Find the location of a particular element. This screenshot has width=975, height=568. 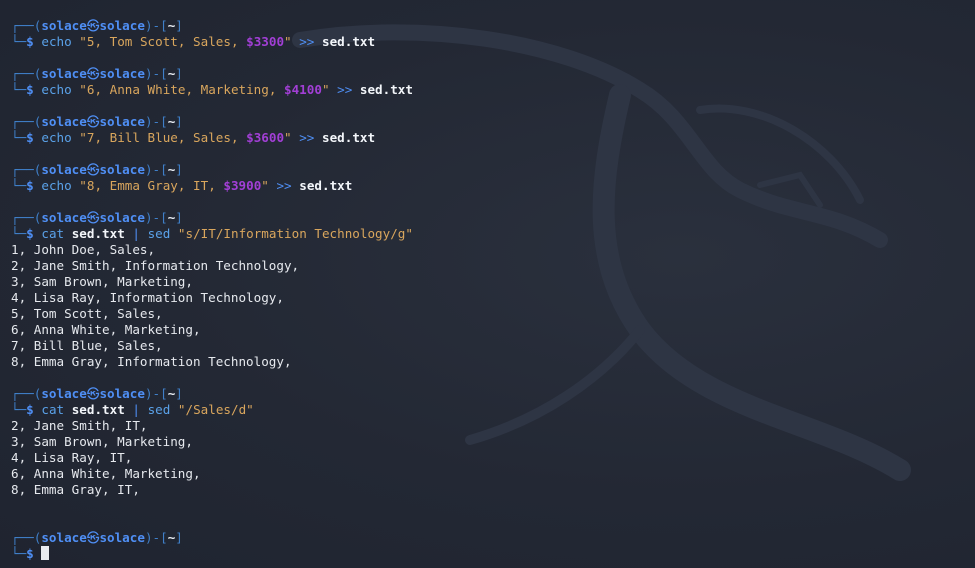

output-line: 4, Lisa Ray, Information Technology, is located at coordinates (147, 297).